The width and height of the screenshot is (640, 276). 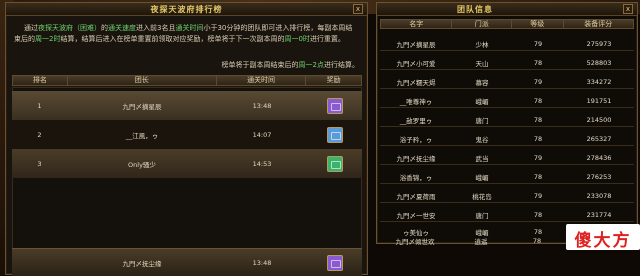 I want to click on member-name: 九門〆糯天烬, so click(x=416, y=83).